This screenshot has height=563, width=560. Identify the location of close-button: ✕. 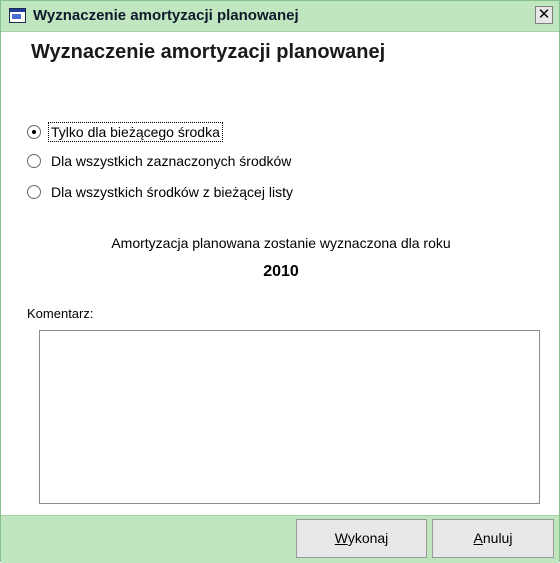
(544, 15).